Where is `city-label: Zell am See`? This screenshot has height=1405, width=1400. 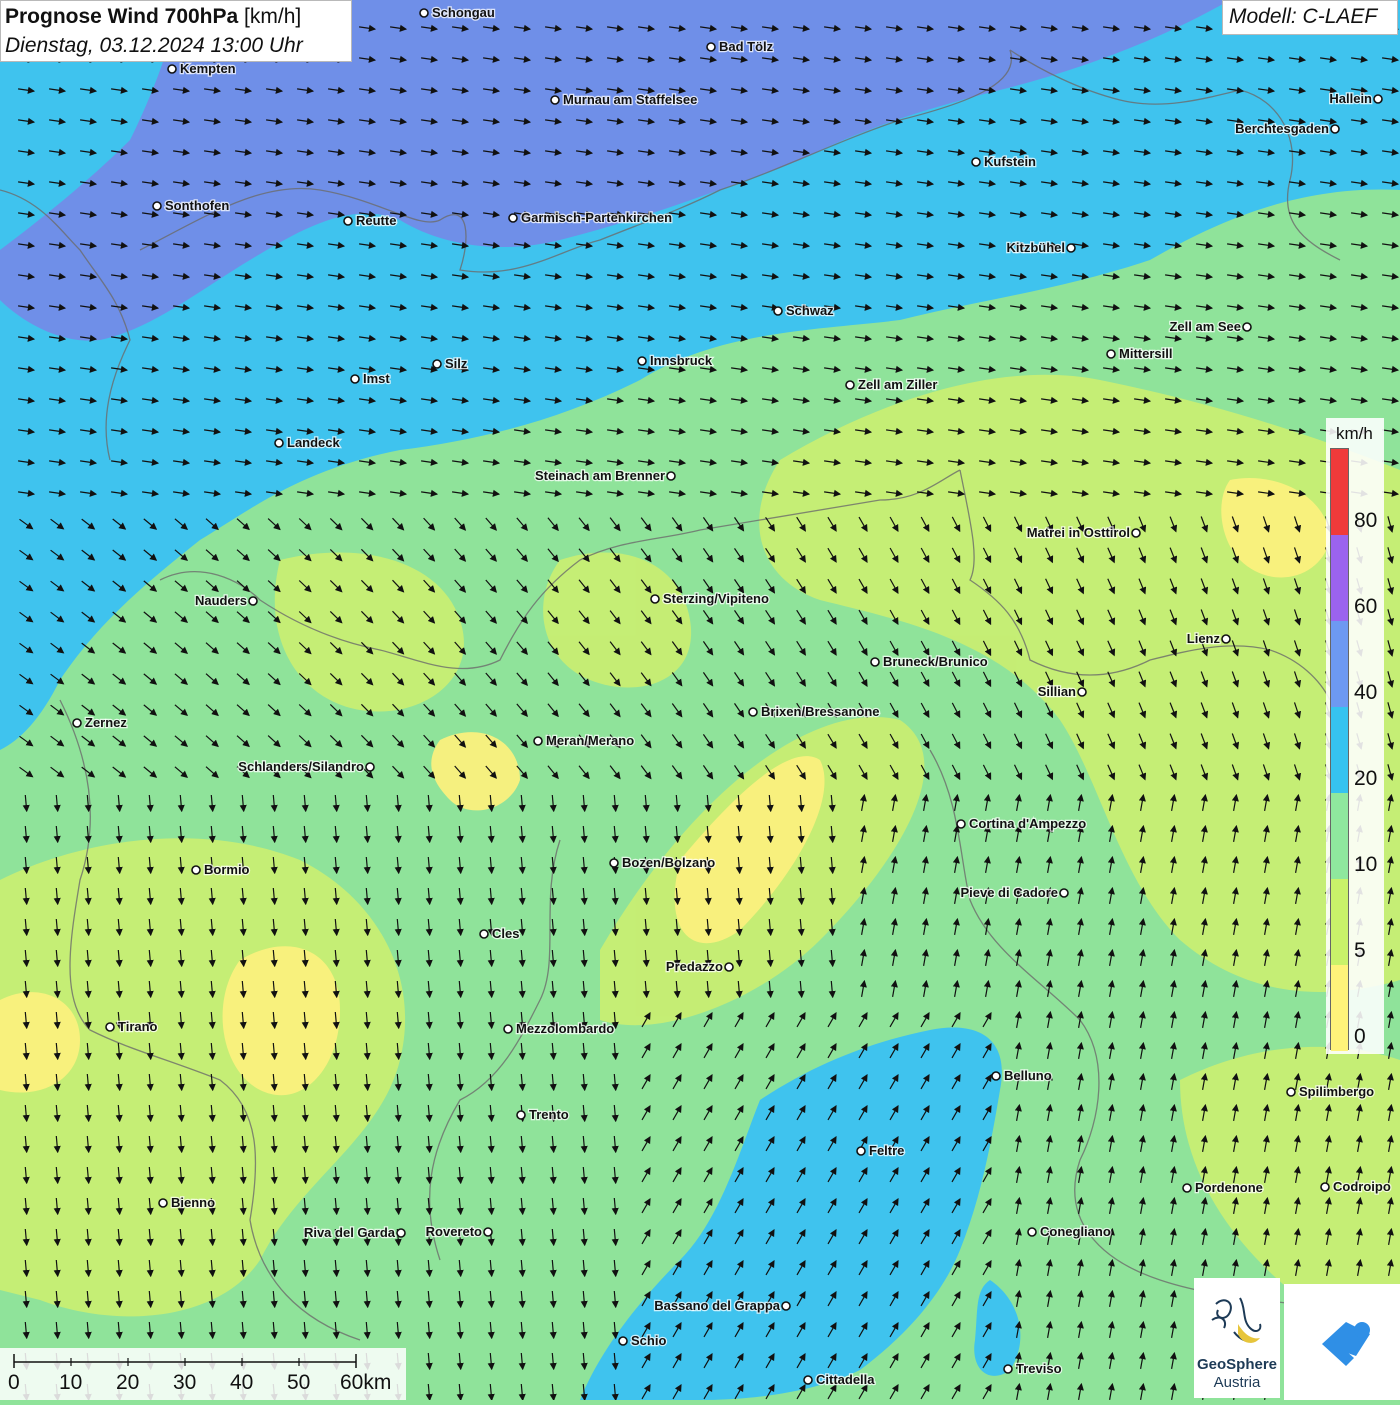
city-label: Zell am See is located at coordinates (1205, 326).